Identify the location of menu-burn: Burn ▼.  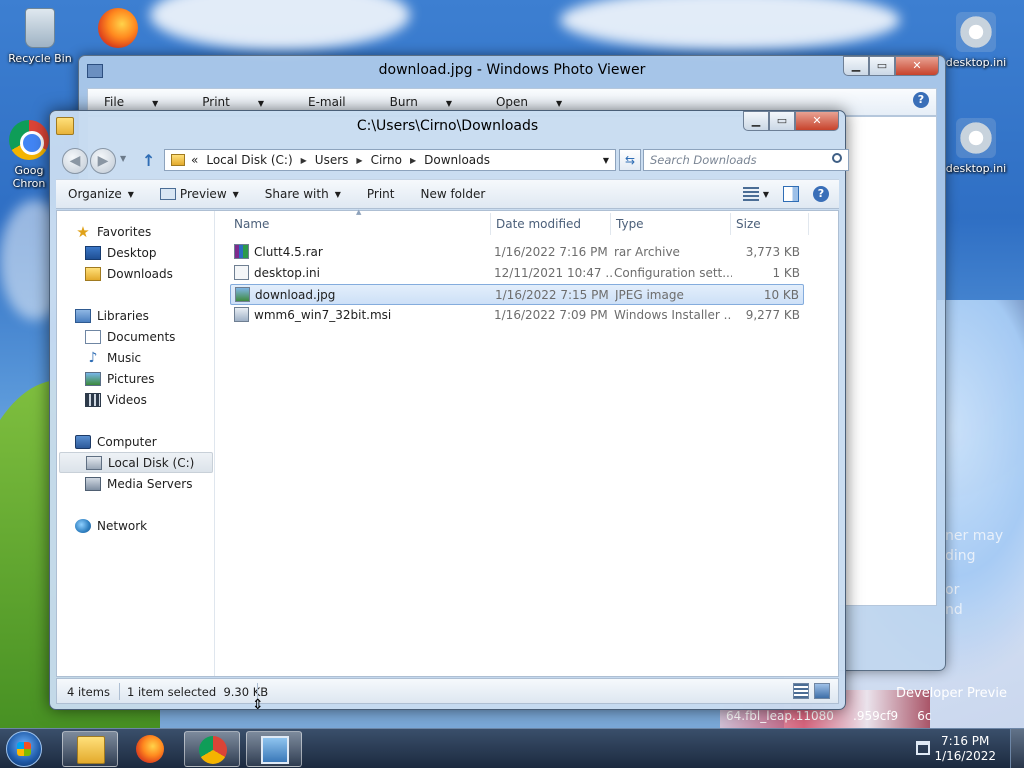
(432, 102).